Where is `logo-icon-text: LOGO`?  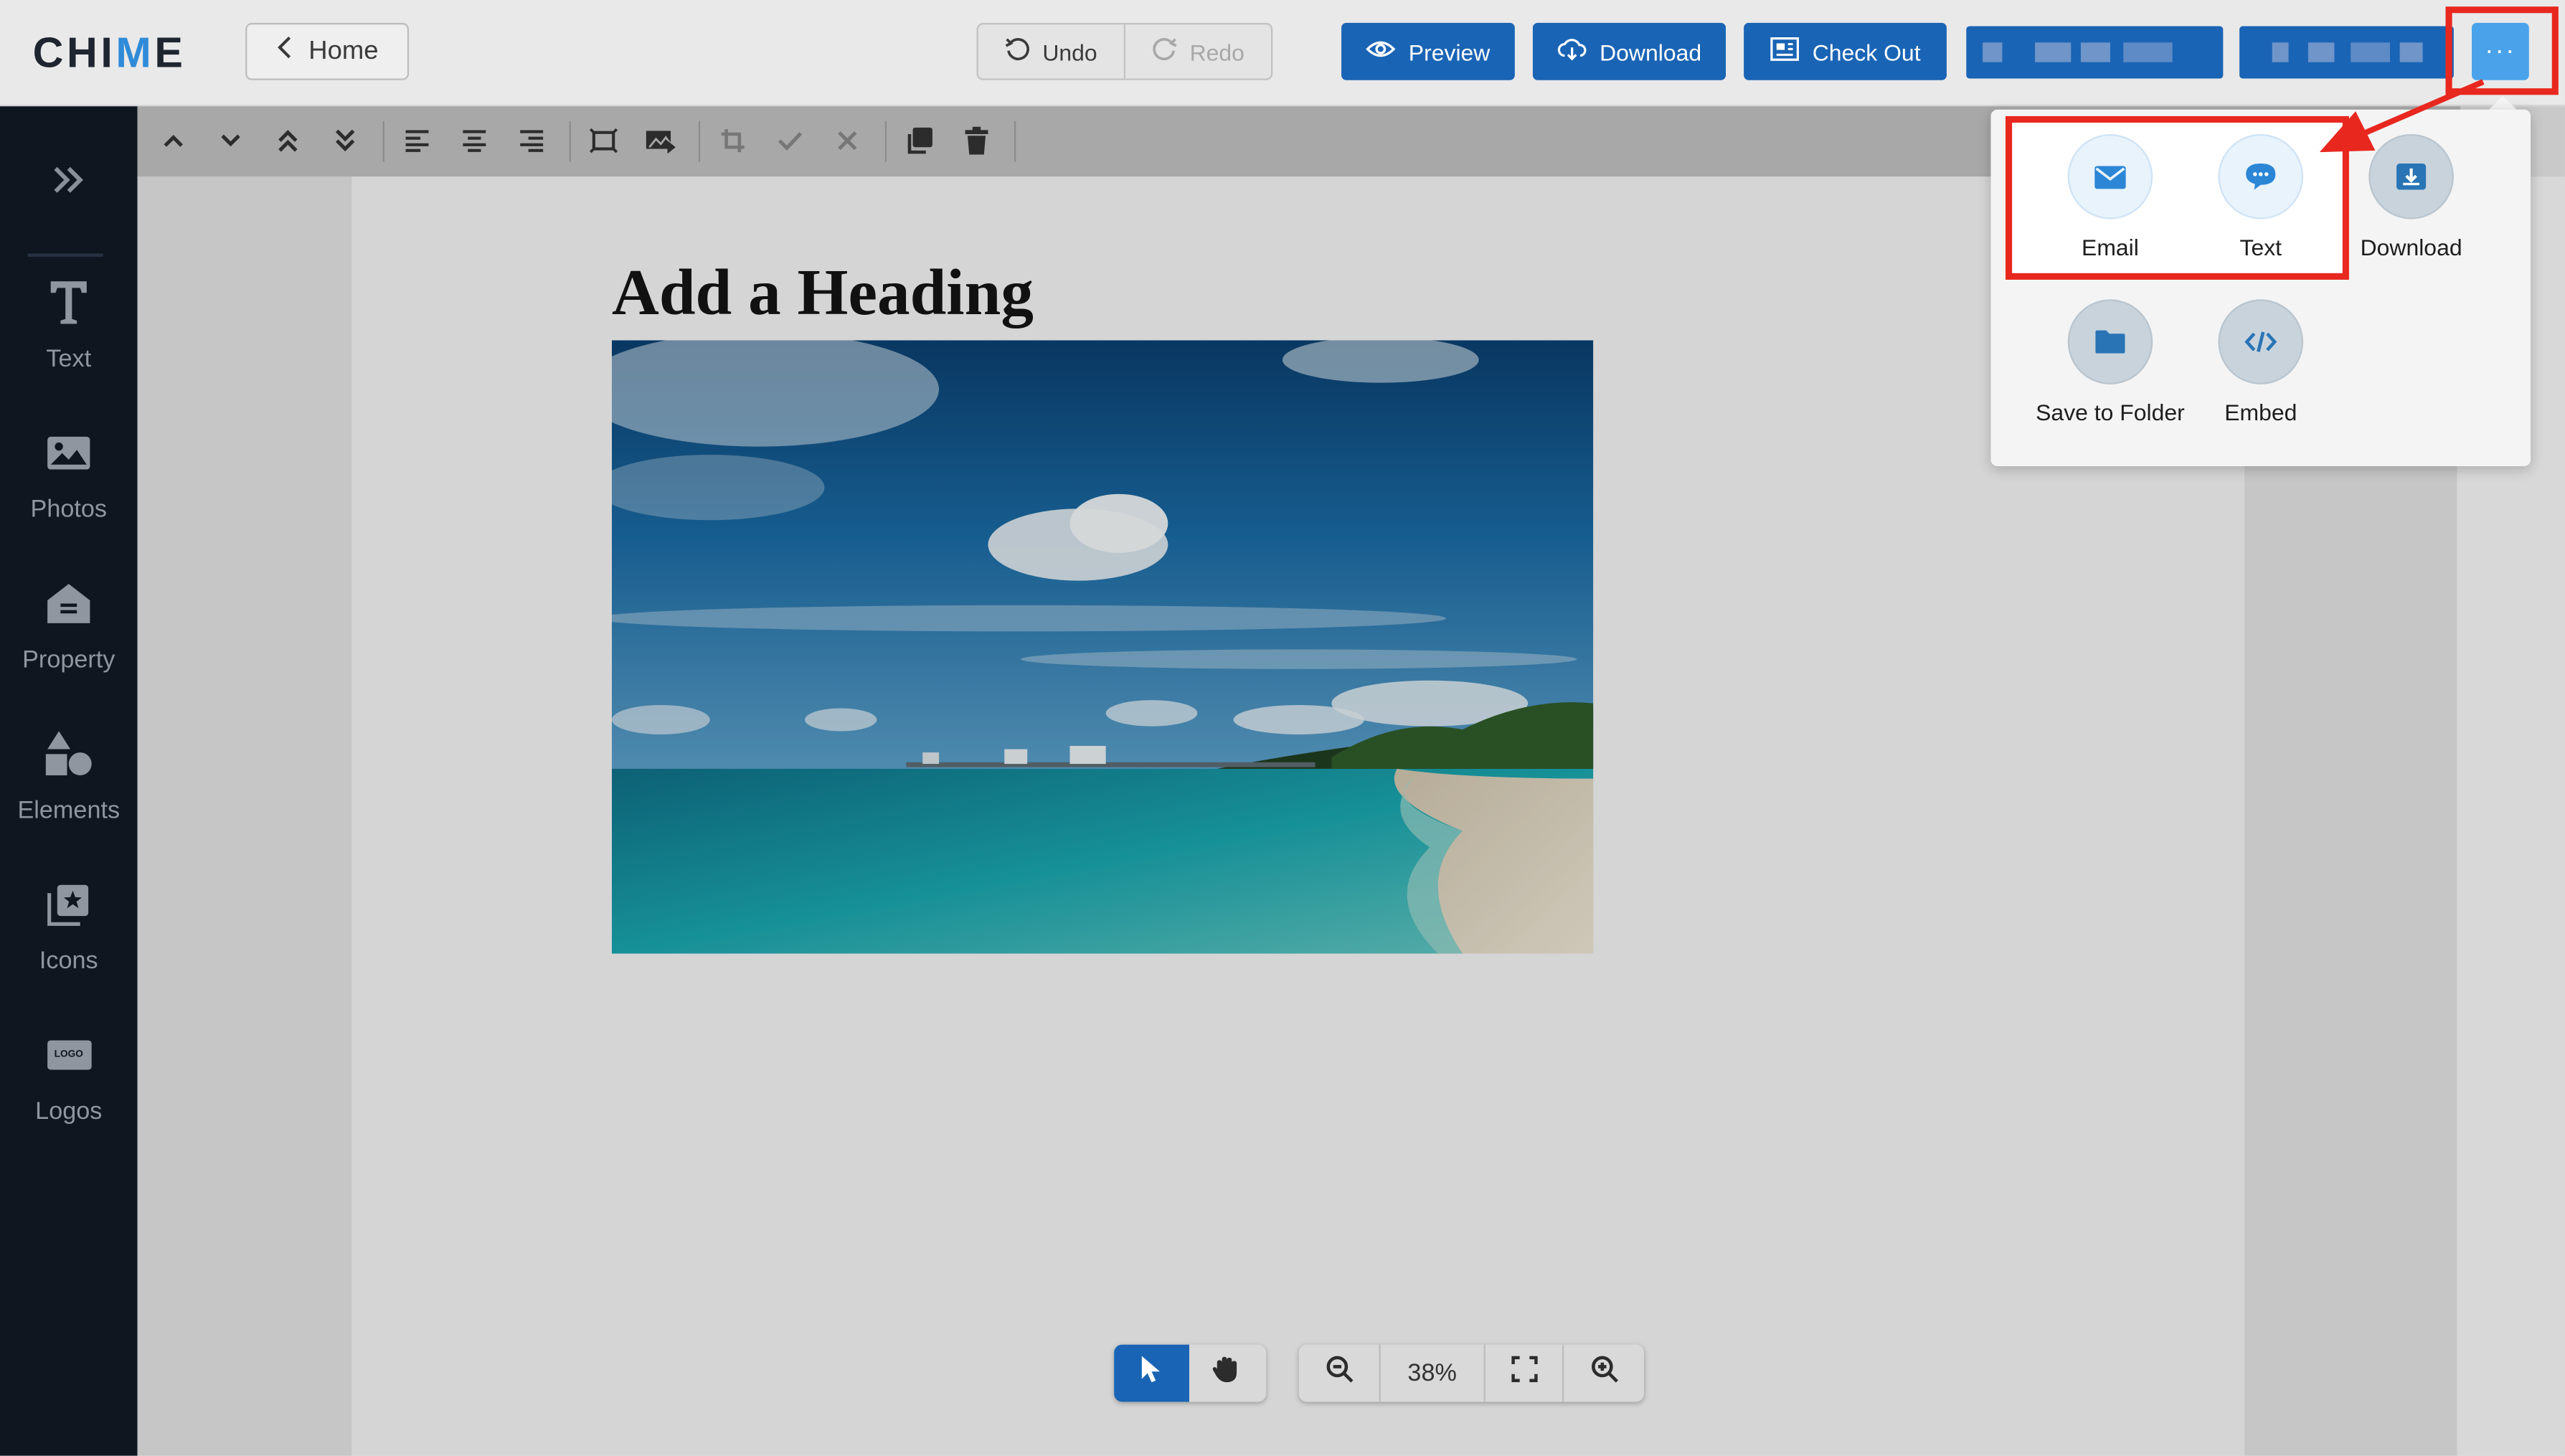 logo-icon-text: LOGO is located at coordinates (68, 1055).